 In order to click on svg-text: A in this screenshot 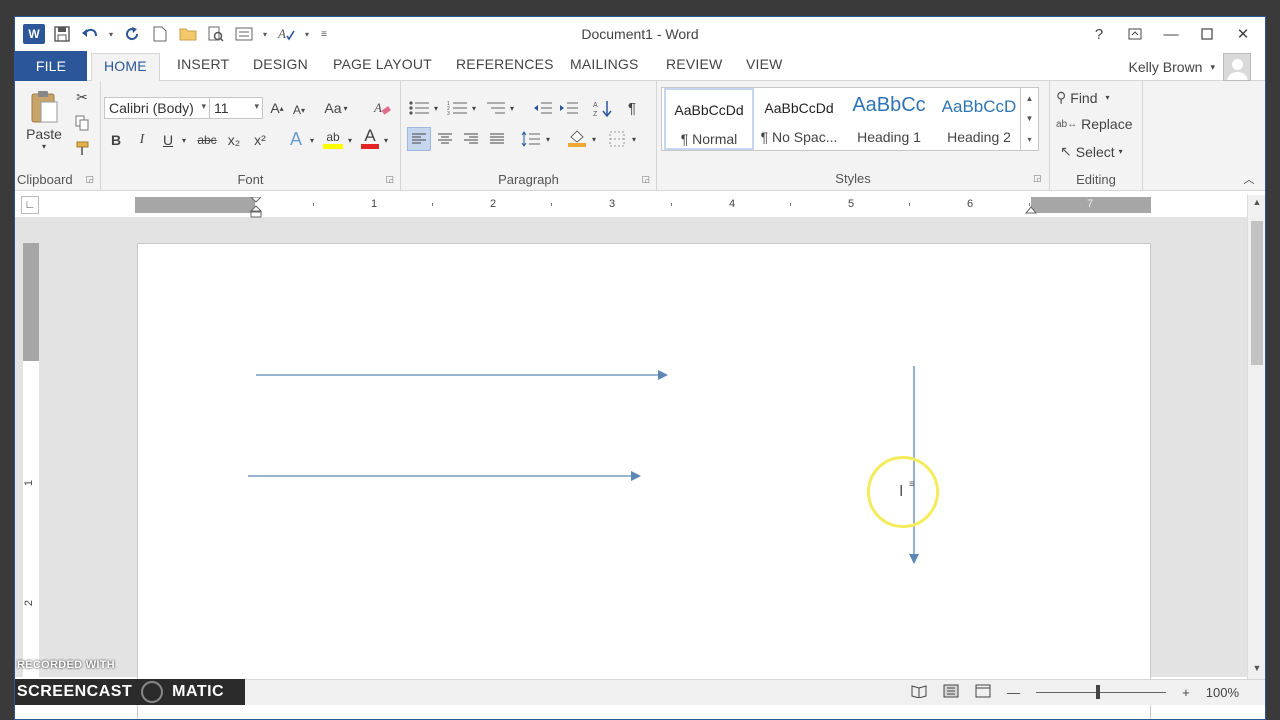, I will do `click(595, 105)`.